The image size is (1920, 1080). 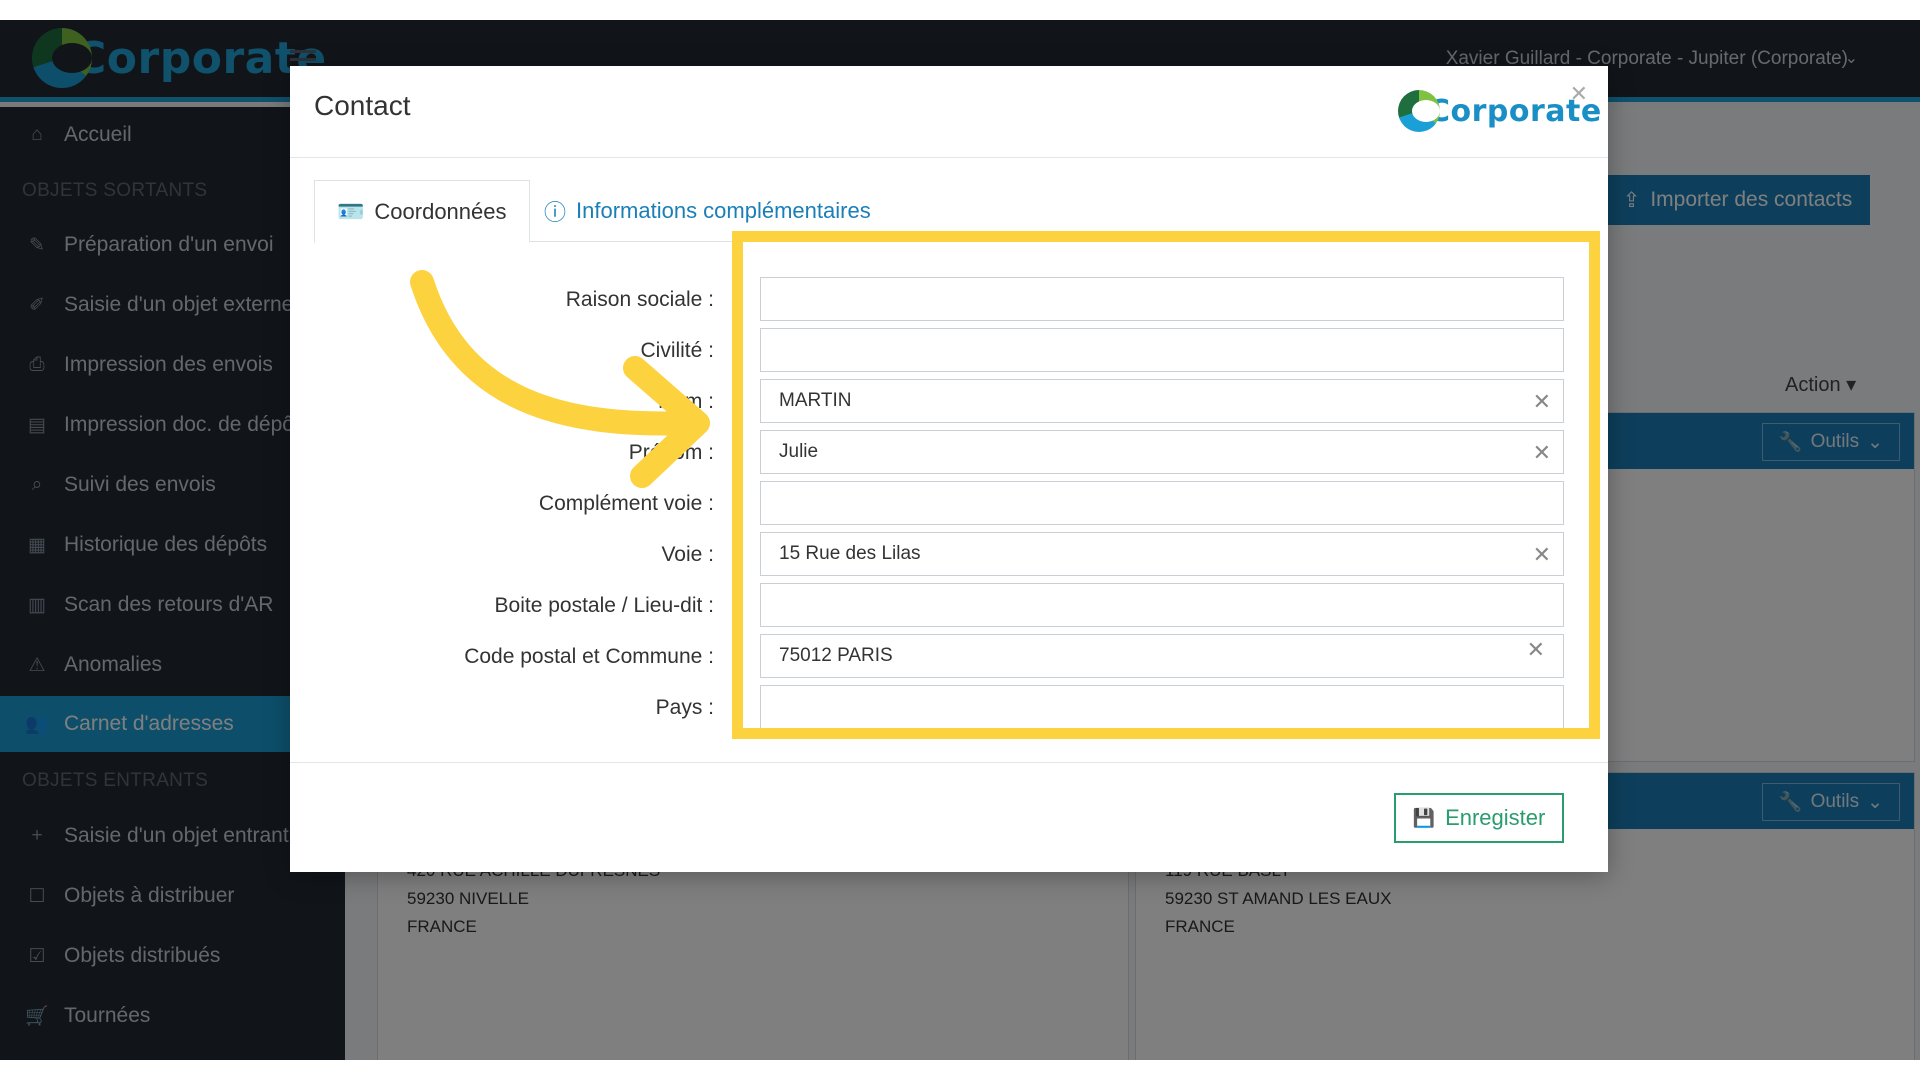 I want to click on prenom-value: Julie, so click(x=799, y=451).